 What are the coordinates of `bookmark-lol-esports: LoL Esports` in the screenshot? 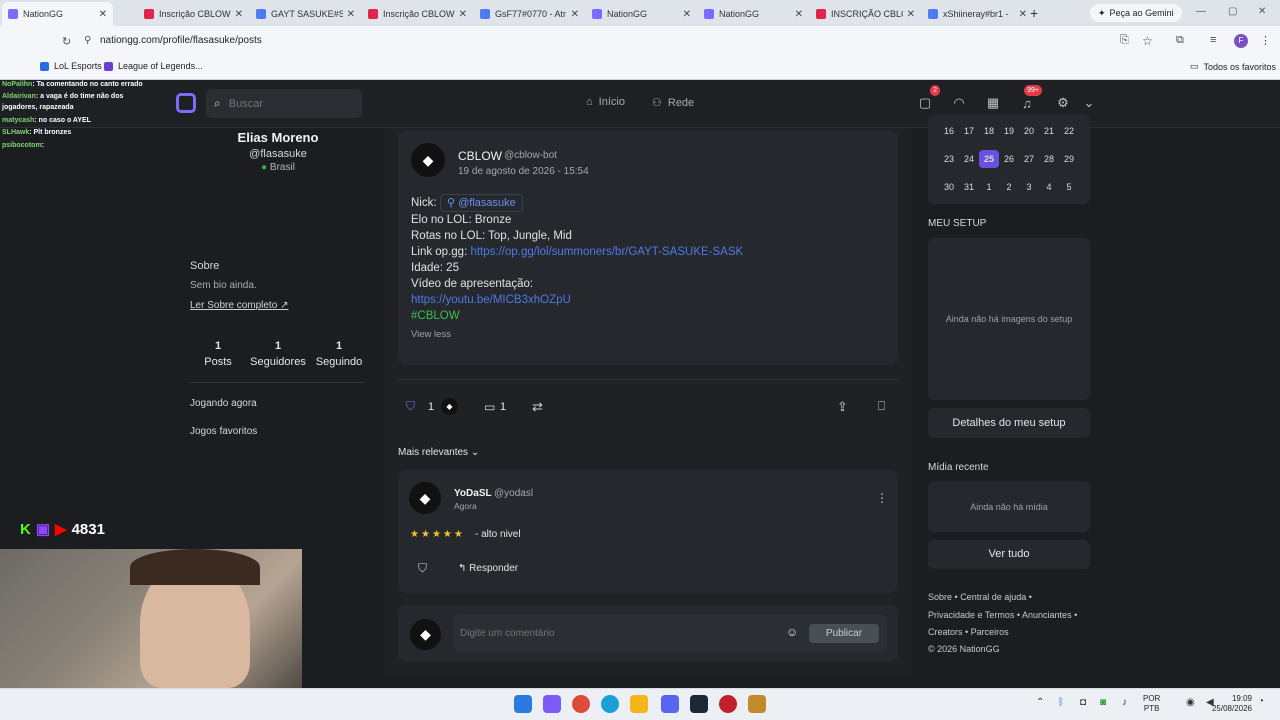 It's located at (71, 66).